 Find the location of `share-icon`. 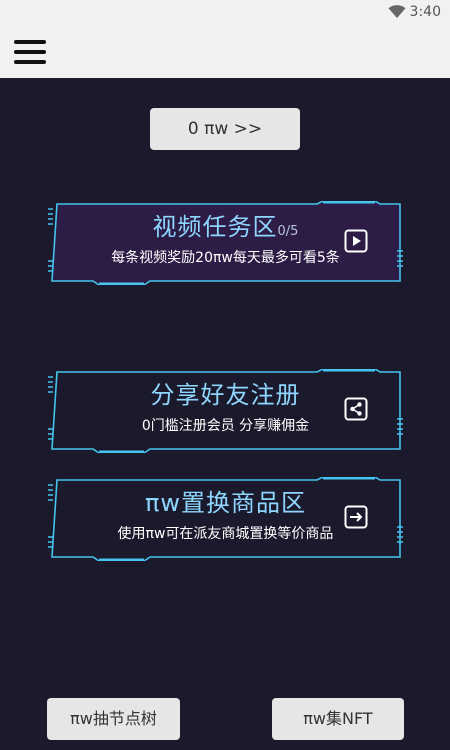

share-icon is located at coordinates (356, 409).